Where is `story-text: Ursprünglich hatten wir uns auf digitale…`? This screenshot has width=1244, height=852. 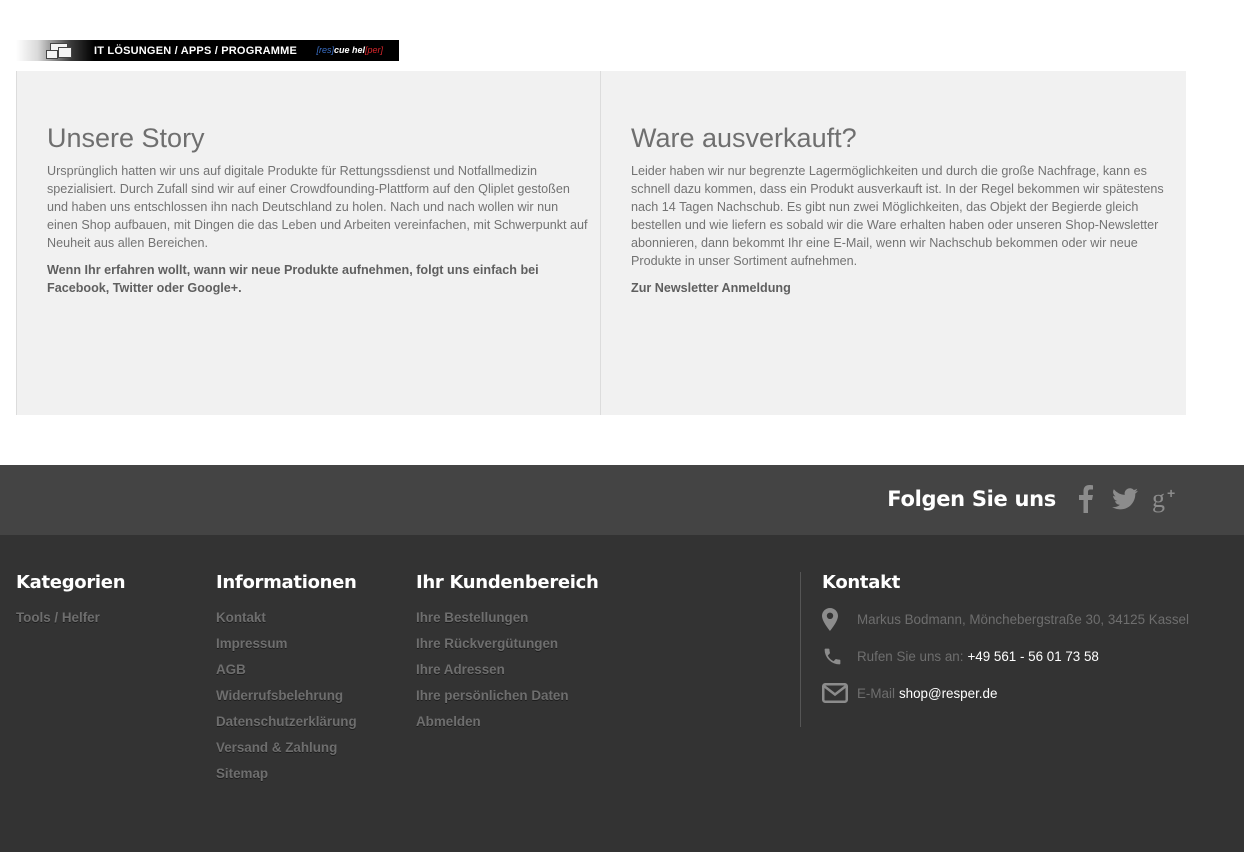 story-text: Ursprünglich hatten wir uns auf digitale… is located at coordinates (317, 207).